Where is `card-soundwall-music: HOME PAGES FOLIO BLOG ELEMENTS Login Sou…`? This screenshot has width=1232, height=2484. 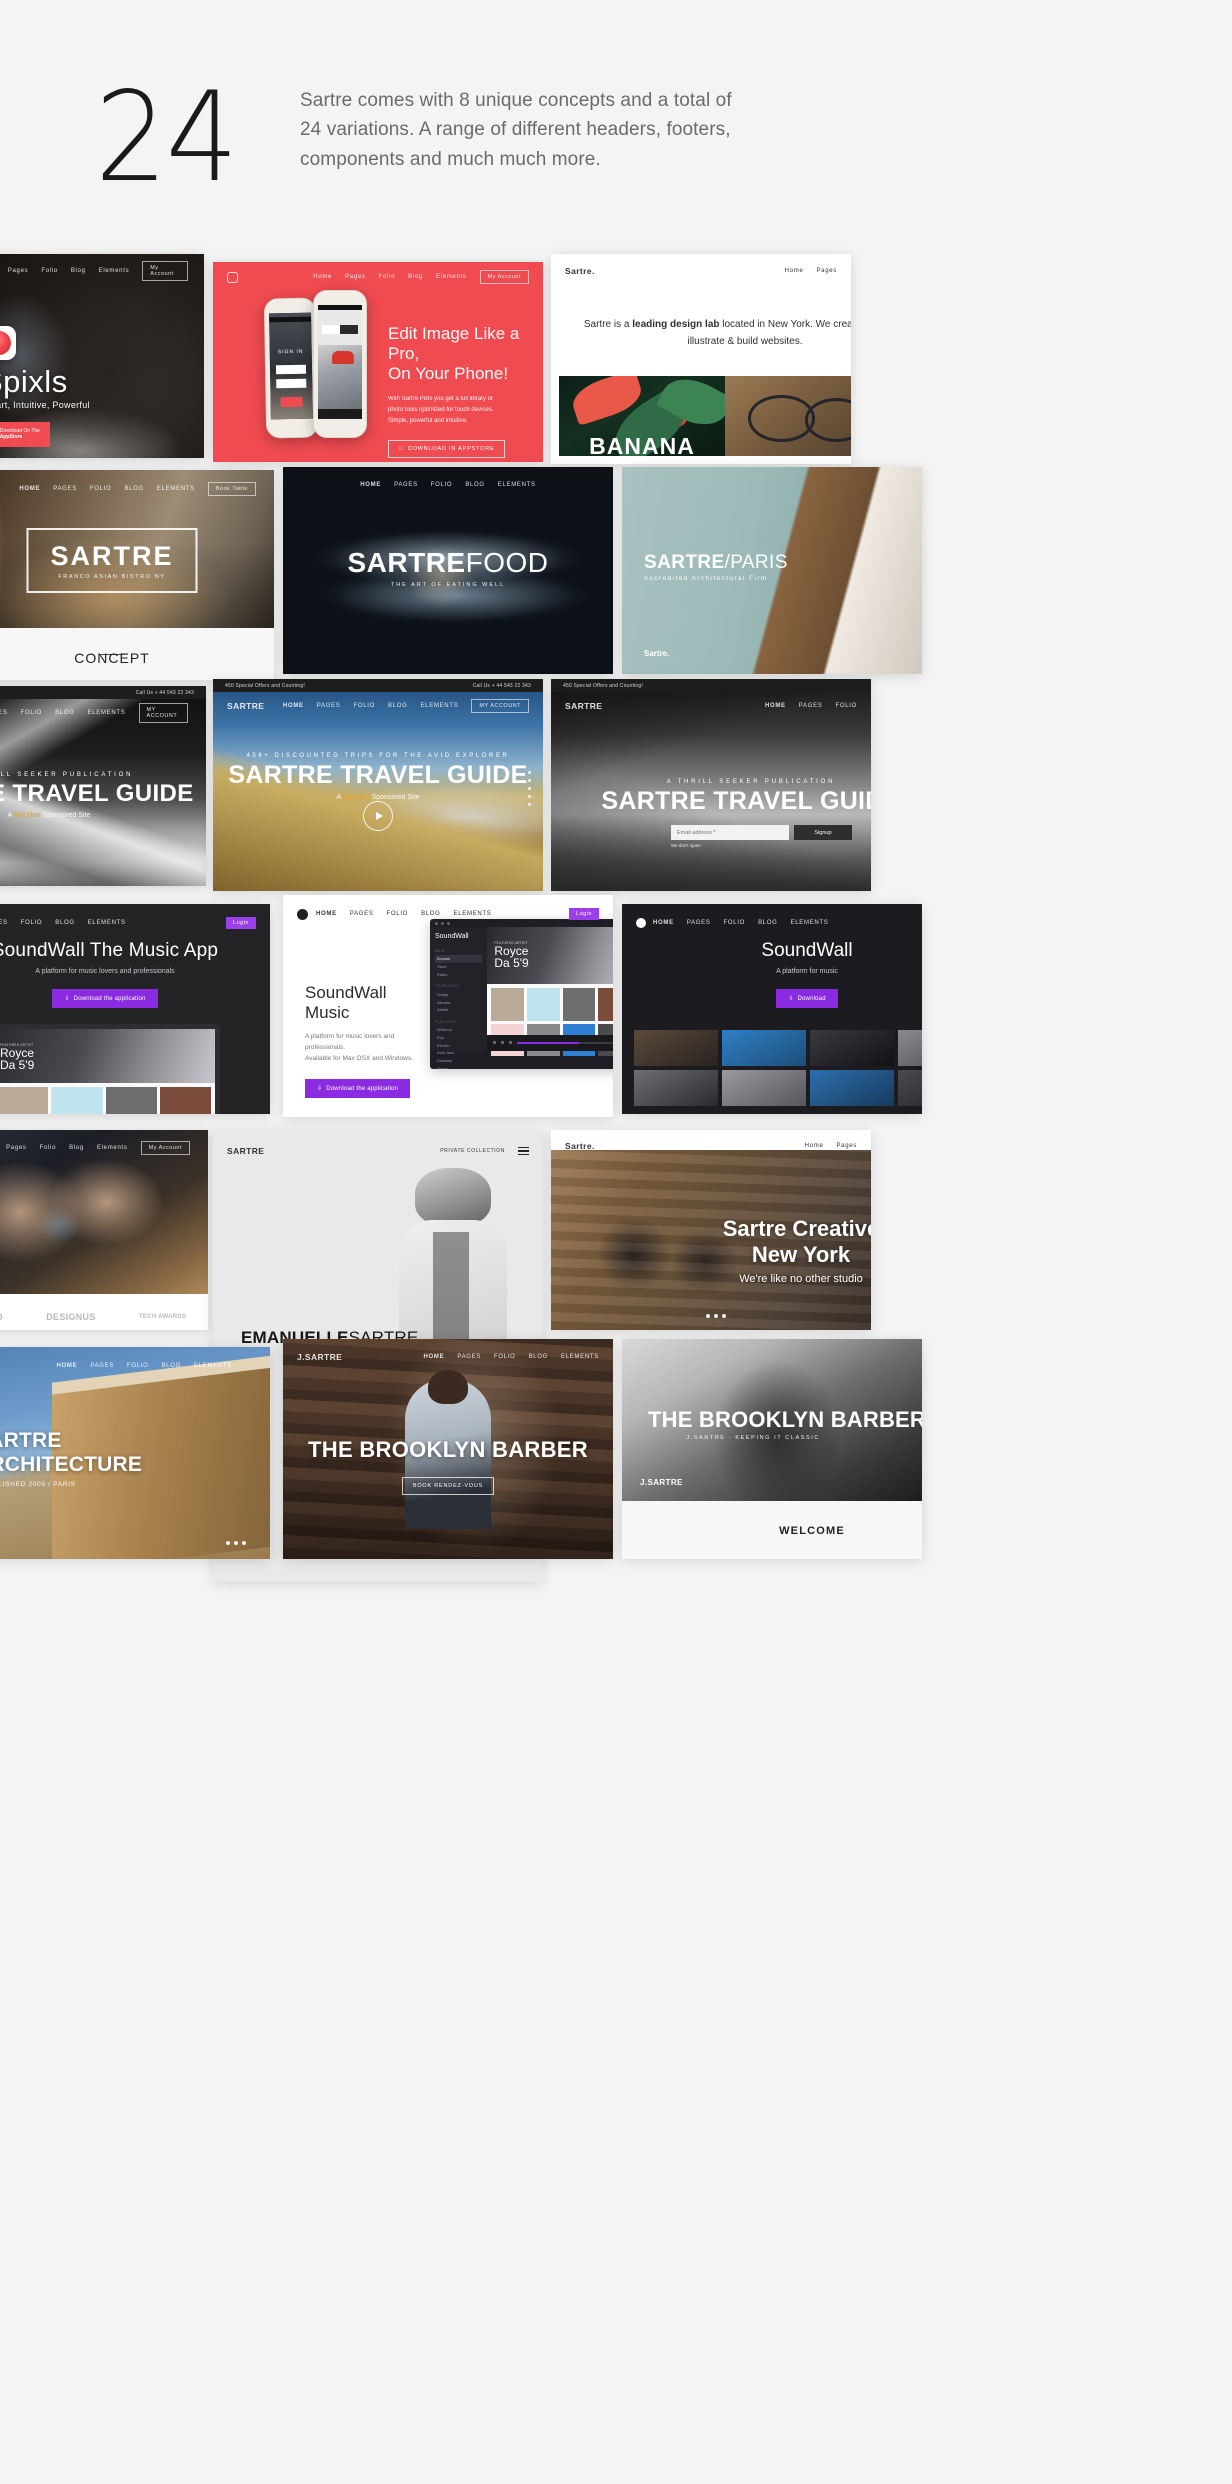 card-soundwall-music: HOME PAGES FOLIO BLOG ELEMENTS Login Sou… is located at coordinates (448, 1006).